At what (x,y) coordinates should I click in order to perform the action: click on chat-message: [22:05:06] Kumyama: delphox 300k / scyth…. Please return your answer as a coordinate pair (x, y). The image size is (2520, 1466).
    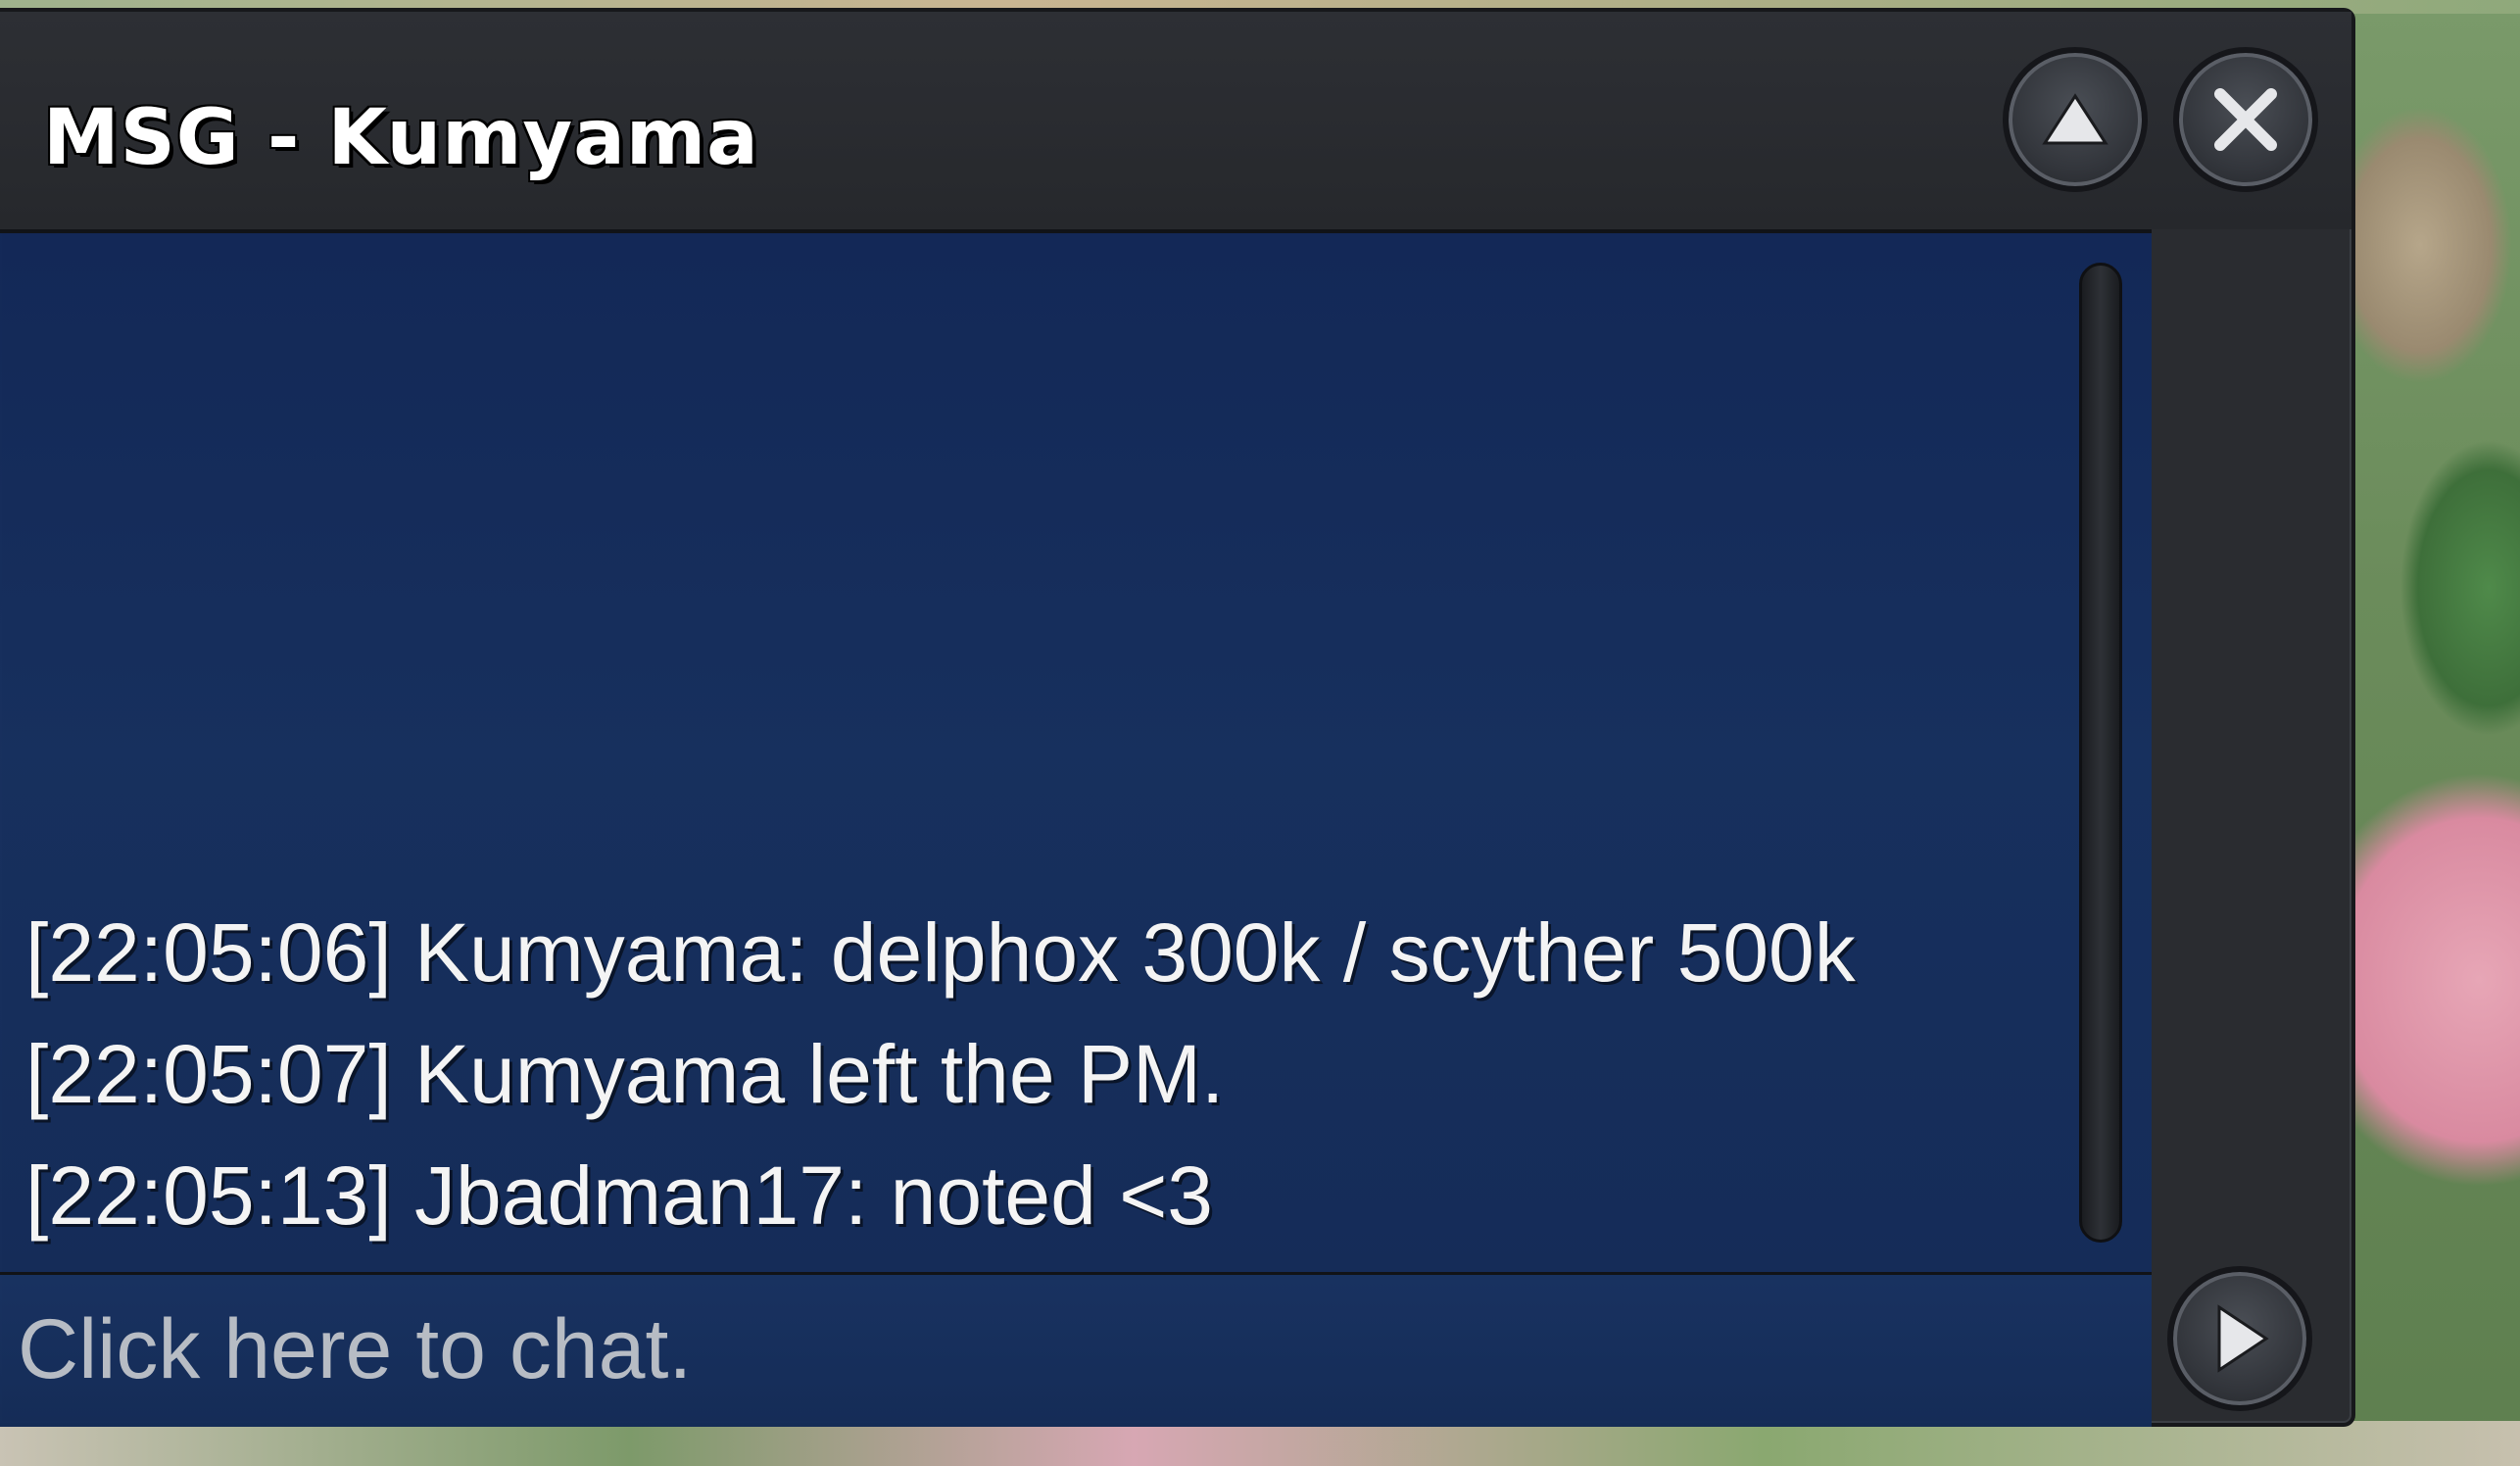
    Looking at the image, I should click on (940, 953).